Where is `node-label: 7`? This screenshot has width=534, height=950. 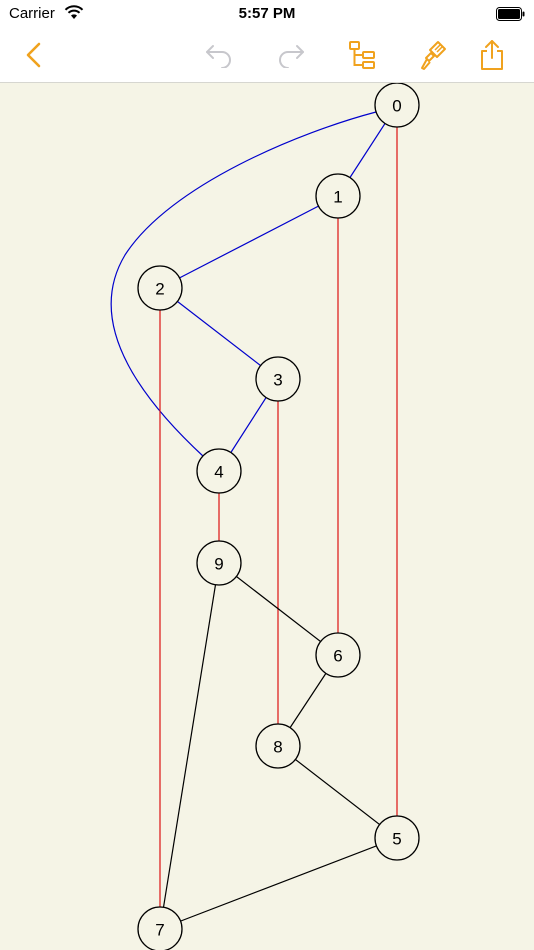
node-label: 7 is located at coordinates (159, 930).